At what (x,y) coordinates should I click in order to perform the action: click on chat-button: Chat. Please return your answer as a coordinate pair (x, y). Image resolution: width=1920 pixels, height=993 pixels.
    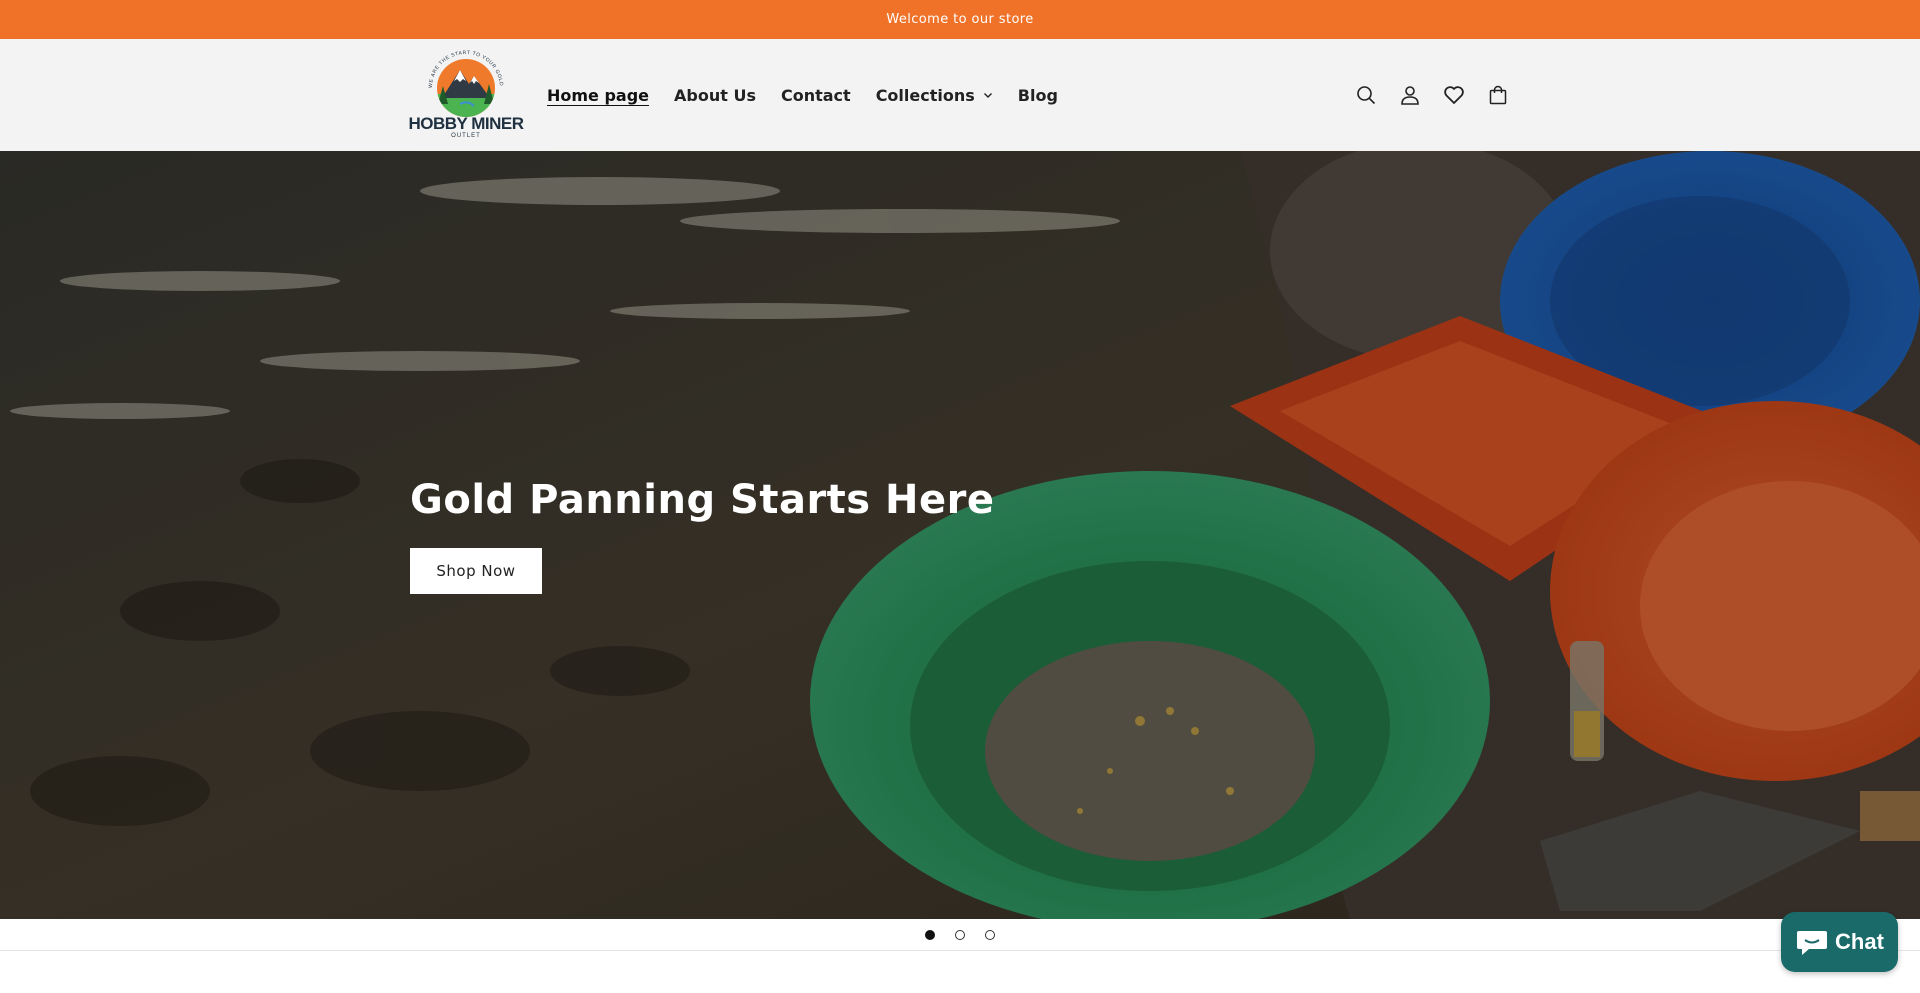
    Looking at the image, I should click on (1839, 942).